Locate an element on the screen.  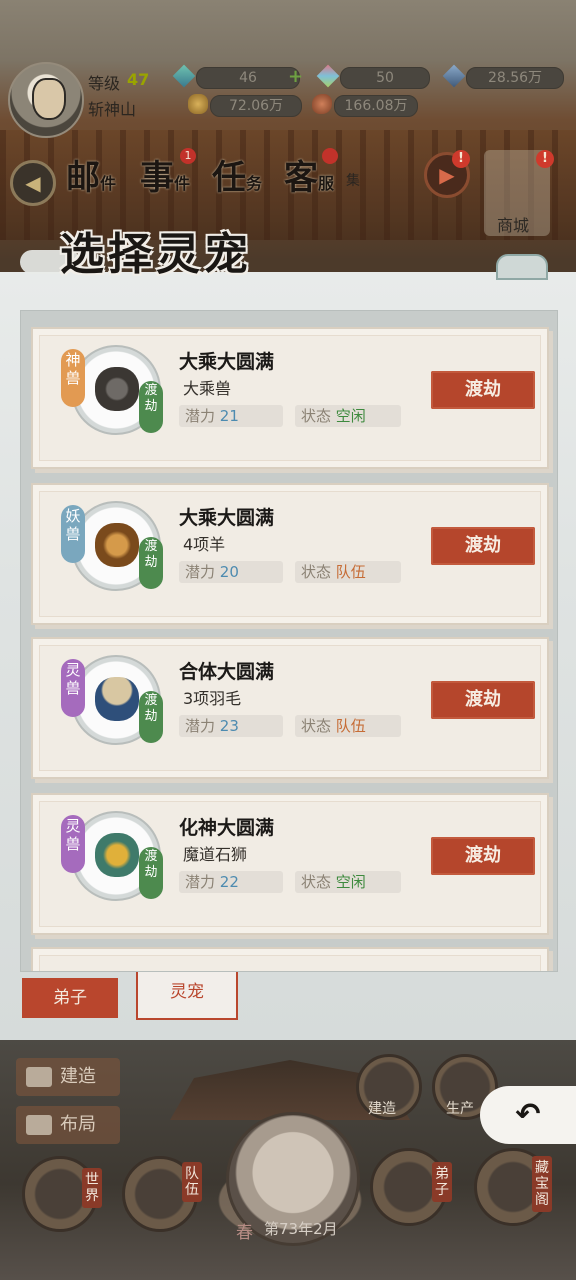
food-icon is located at coordinates (322, 104).